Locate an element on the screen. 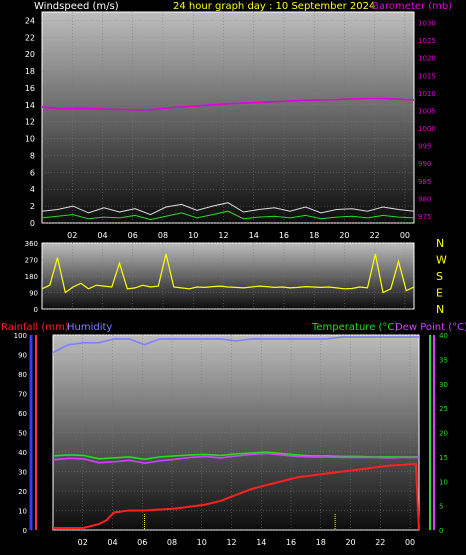 Image resolution: width=466 pixels, height=555 pixels. wind-x-tick-label: 04 is located at coordinates (102, 235).